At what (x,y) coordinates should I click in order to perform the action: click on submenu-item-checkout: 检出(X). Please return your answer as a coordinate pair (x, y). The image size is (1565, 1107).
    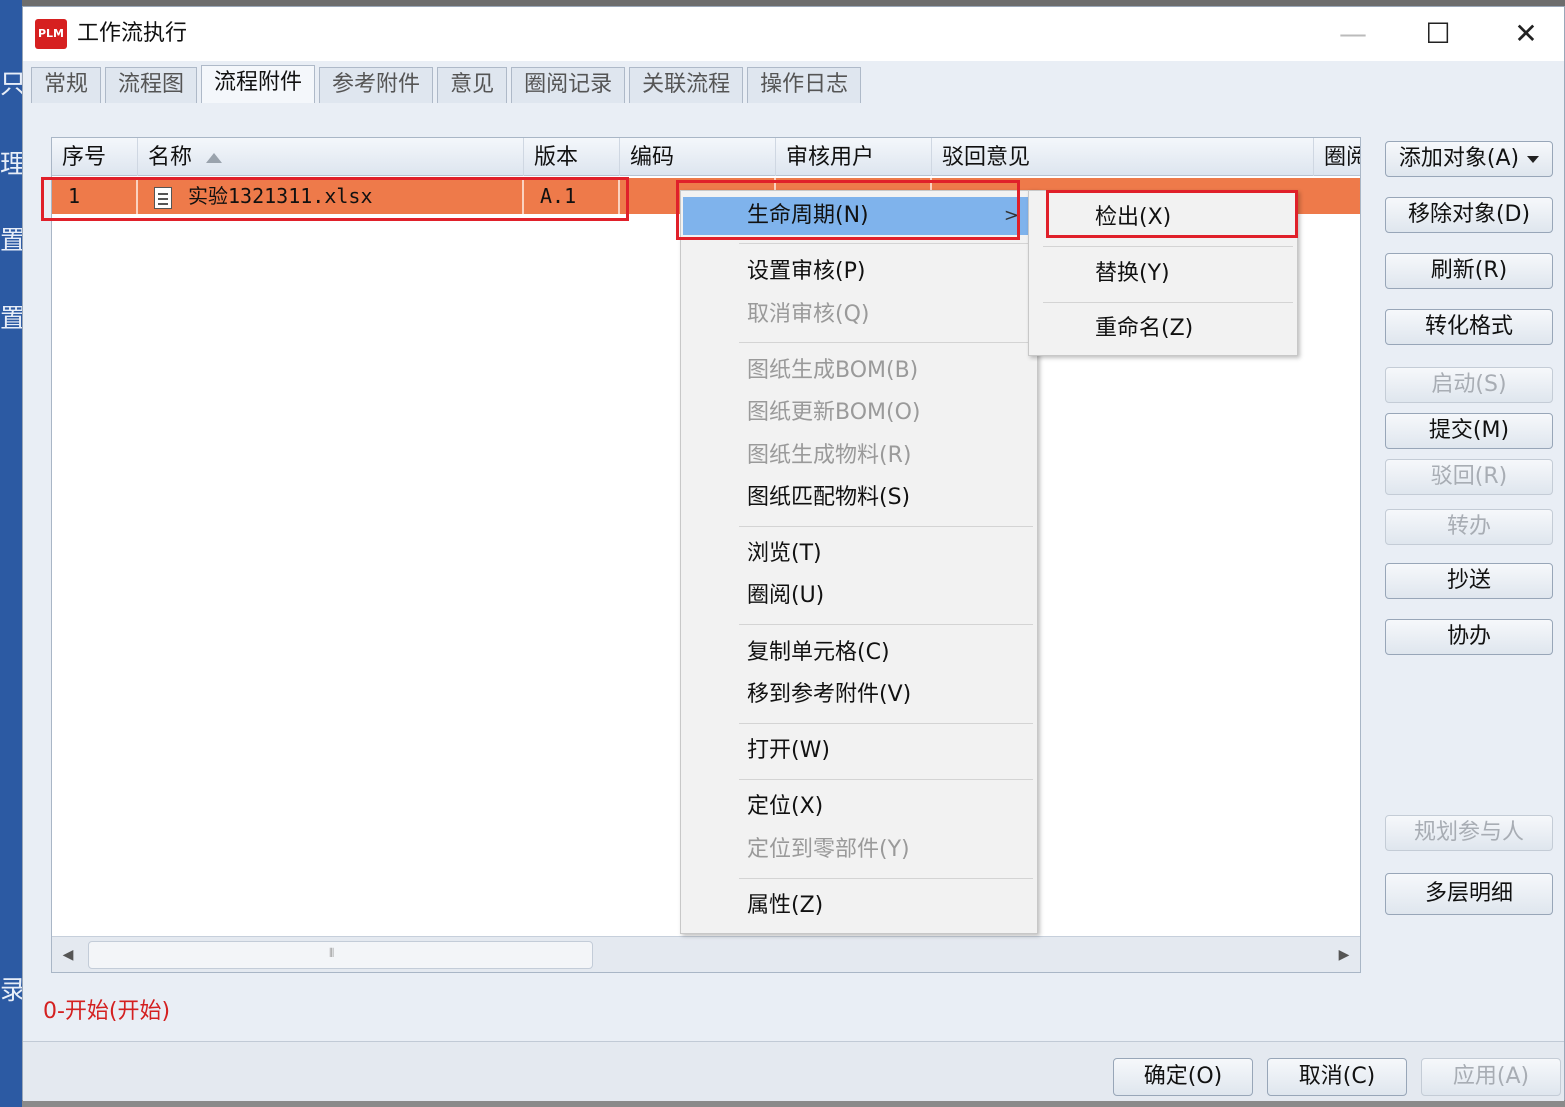
    Looking at the image, I should click on (1163, 218).